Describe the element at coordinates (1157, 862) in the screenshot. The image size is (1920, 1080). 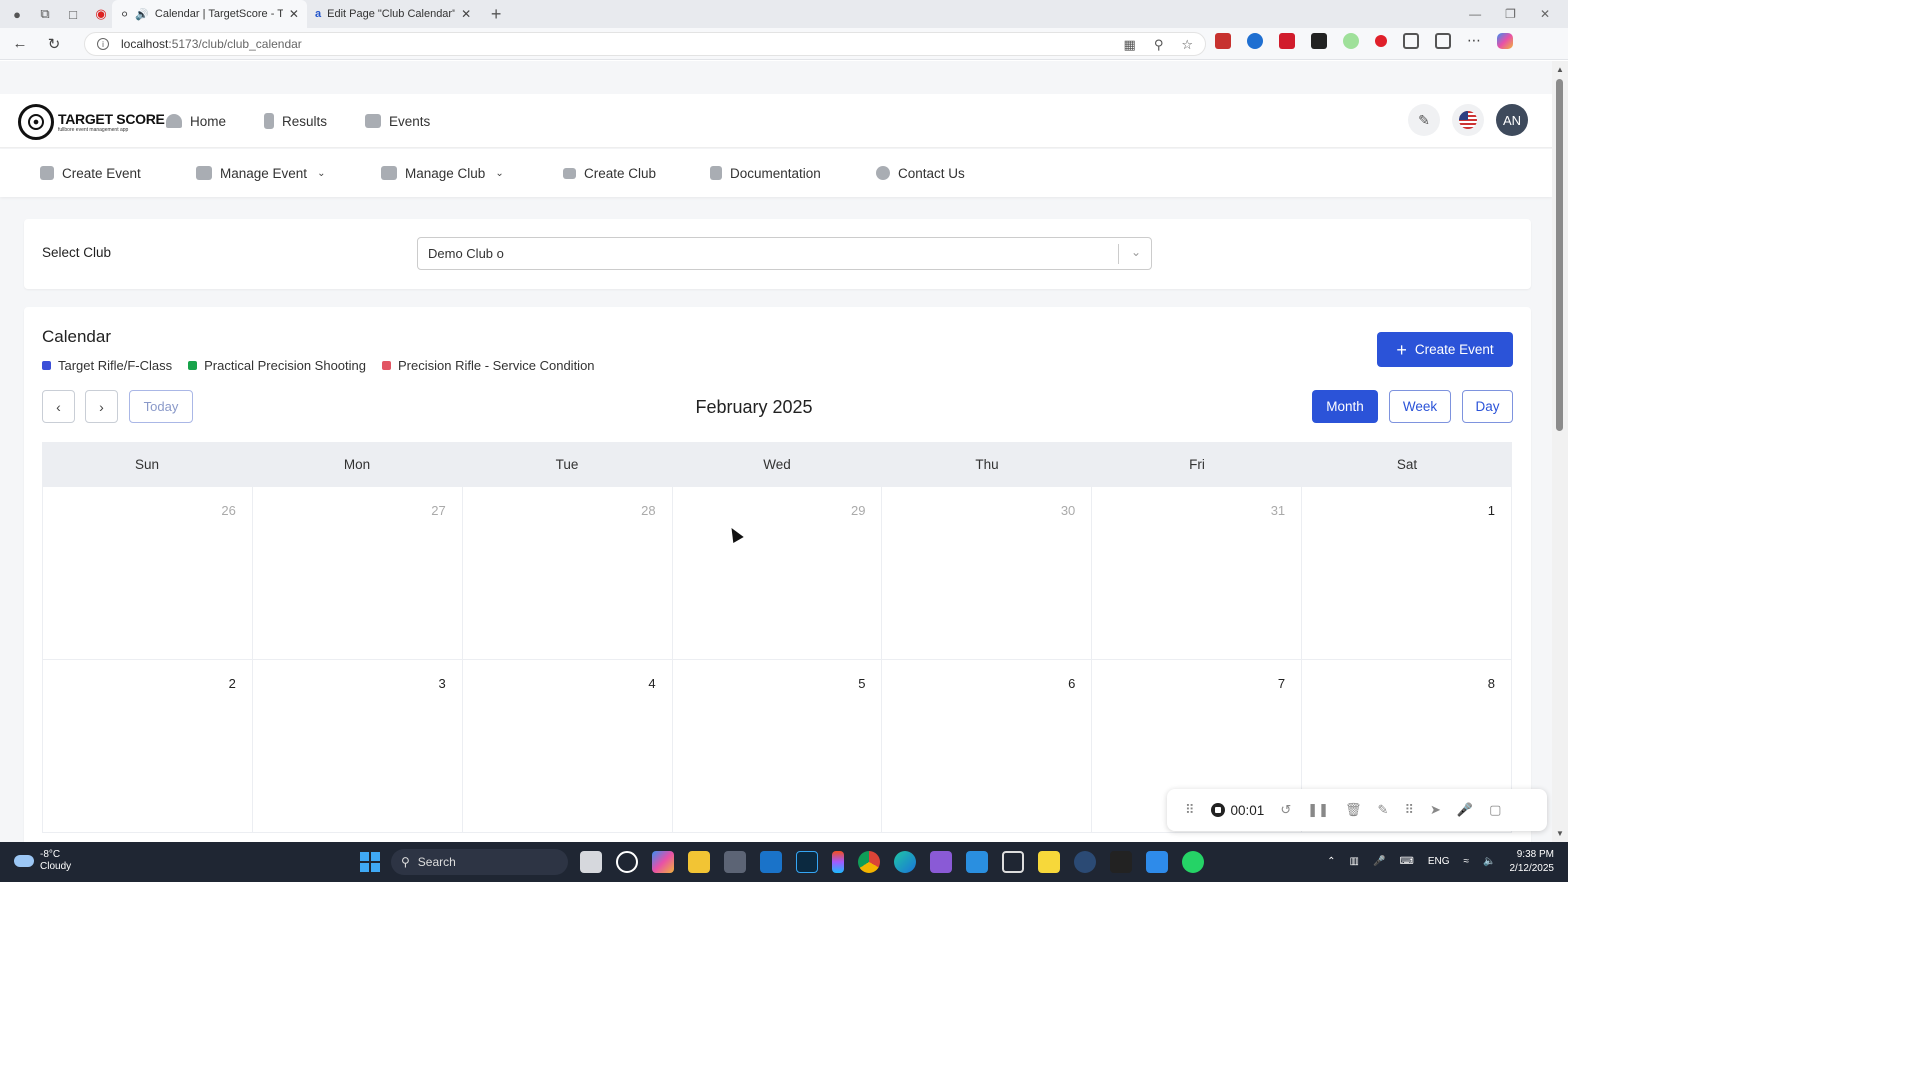
I see `tools-icon` at that location.